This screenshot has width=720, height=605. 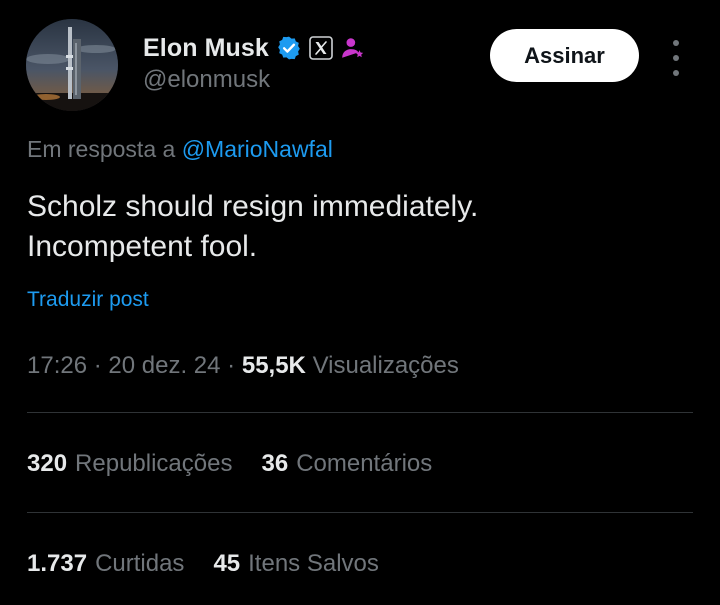 What do you see at coordinates (353, 48) in the screenshot?
I see `parody-person-icon` at bounding box center [353, 48].